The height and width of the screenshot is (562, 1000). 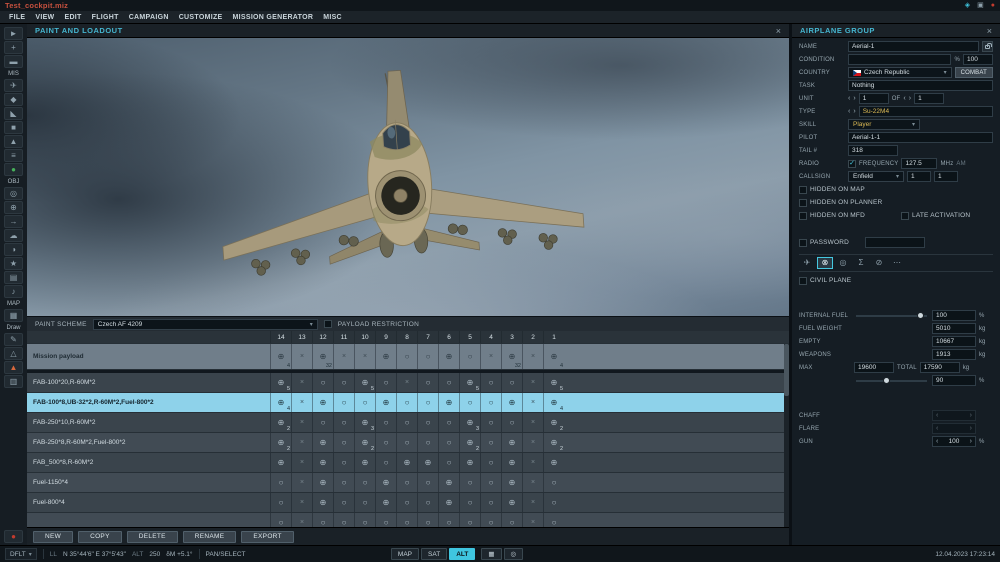 What do you see at coordinates (954, 415) in the screenshot?
I see `chaff-field: ‹ ›` at bounding box center [954, 415].